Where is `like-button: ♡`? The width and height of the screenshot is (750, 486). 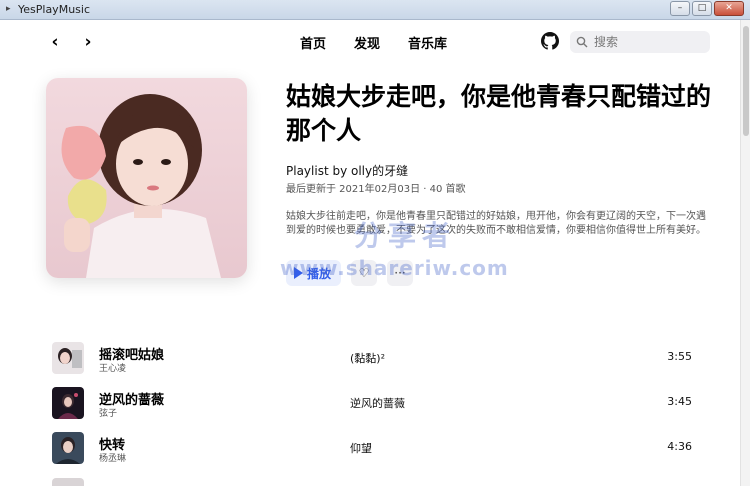 like-button: ♡ is located at coordinates (364, 273).